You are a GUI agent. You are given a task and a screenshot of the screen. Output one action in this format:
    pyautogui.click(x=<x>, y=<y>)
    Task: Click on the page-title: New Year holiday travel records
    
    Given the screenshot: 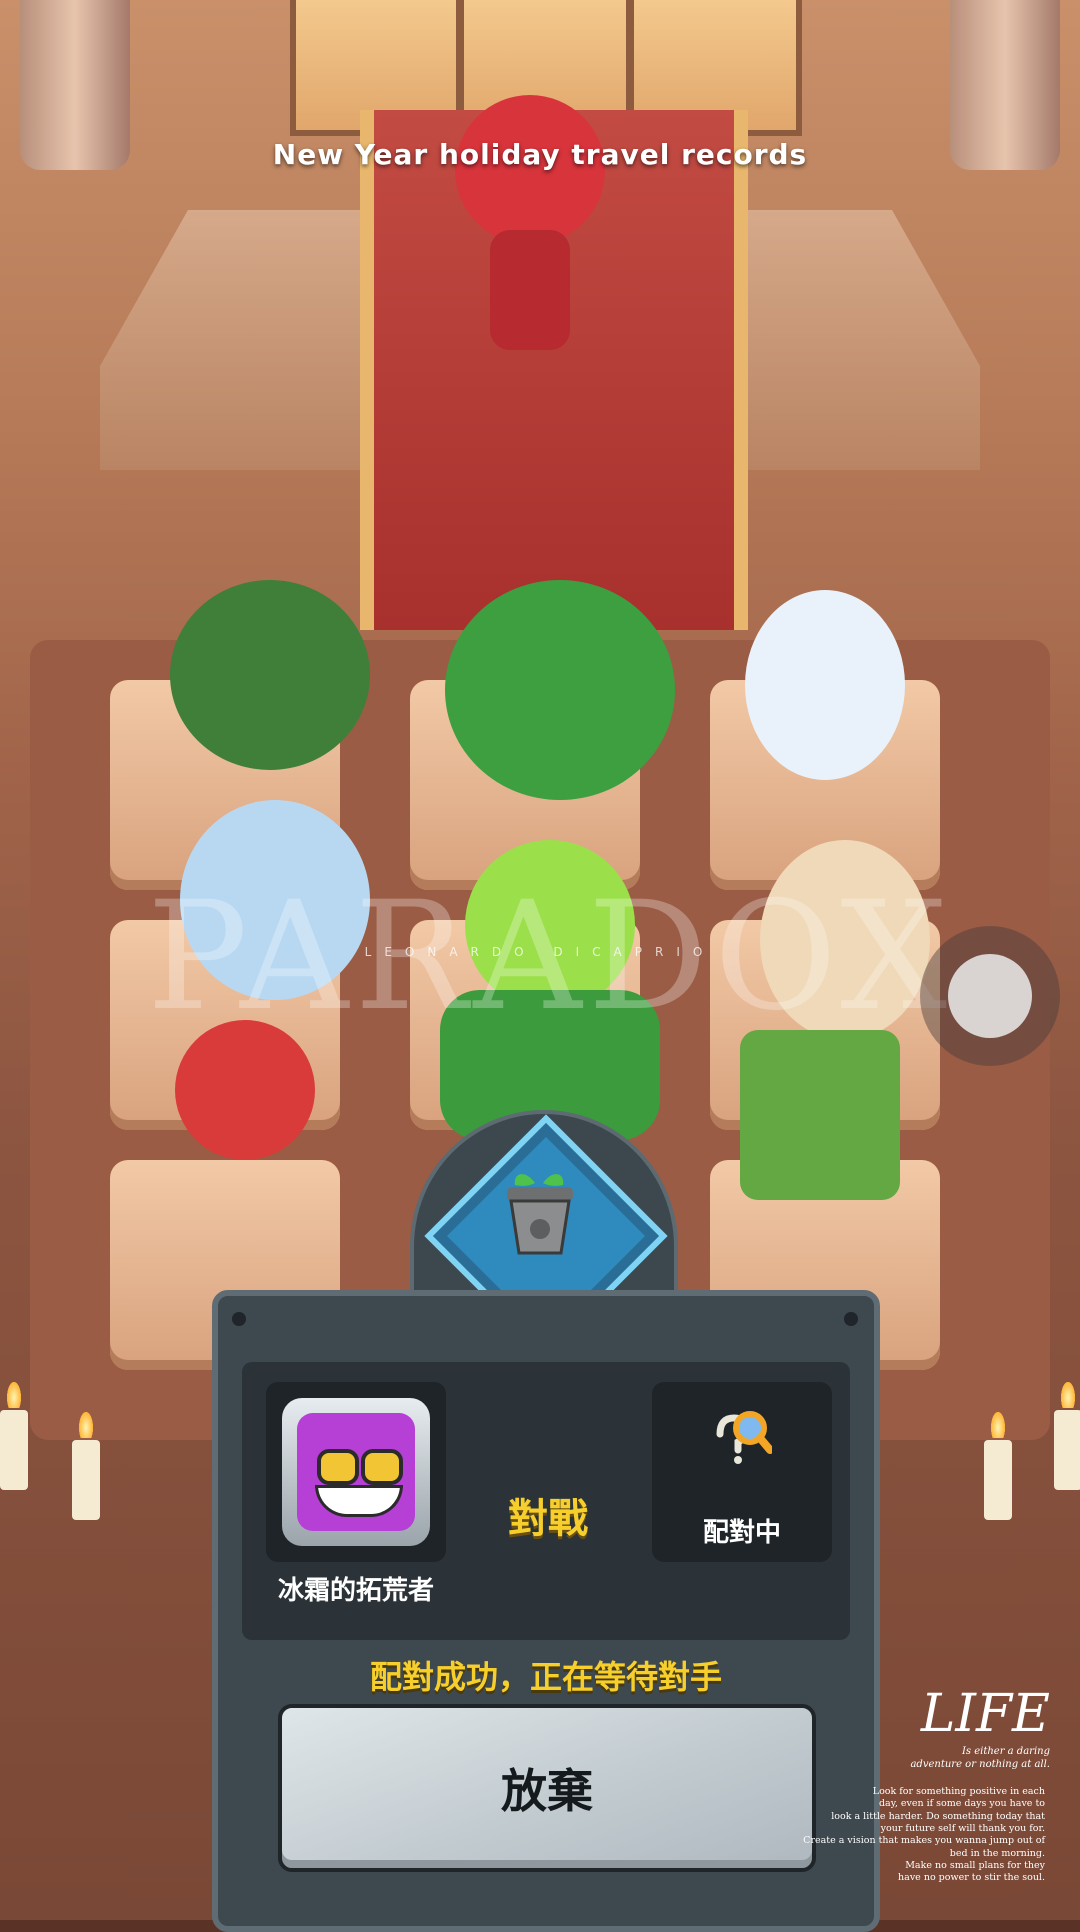 What is the action you would take?
    pyautogui.click(x=540, y=154)
    